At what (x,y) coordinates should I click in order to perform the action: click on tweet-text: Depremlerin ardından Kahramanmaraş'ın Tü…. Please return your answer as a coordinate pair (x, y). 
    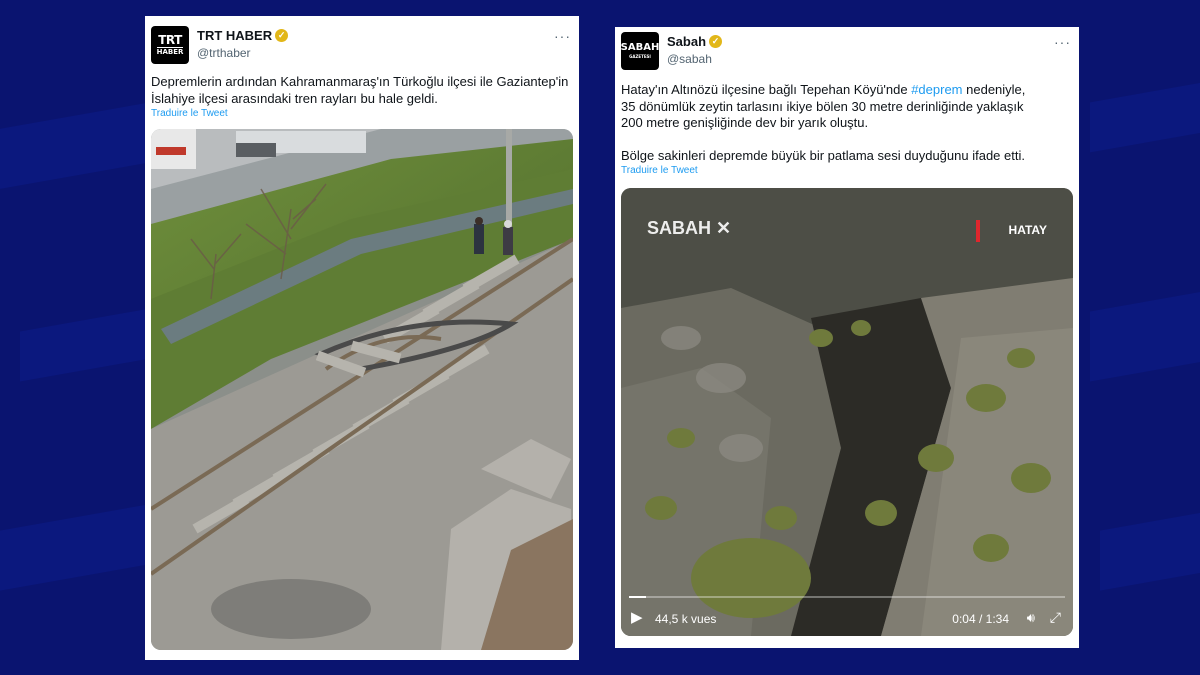
    Looking at the image, I should click on (361, 90).